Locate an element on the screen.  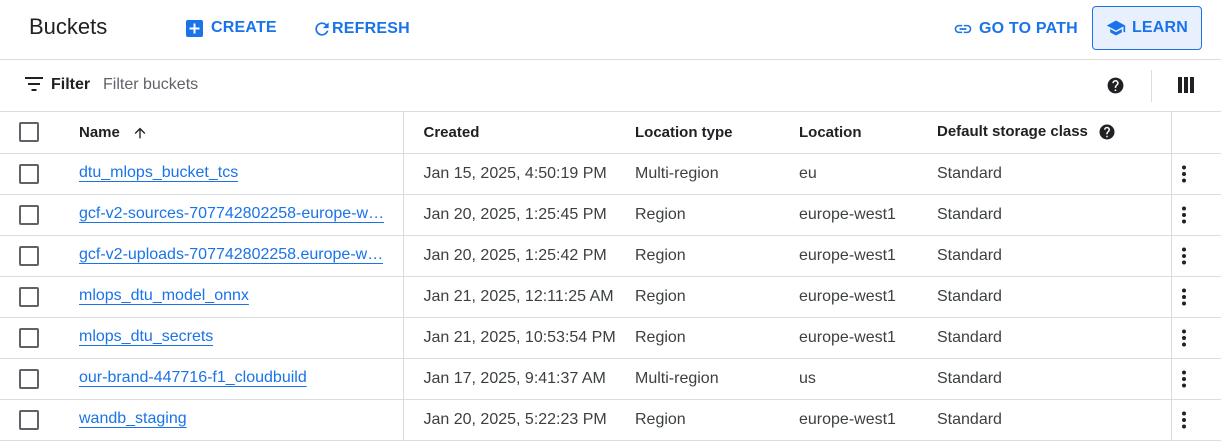
create-button: CREATE is located at coordinates (231, 28).